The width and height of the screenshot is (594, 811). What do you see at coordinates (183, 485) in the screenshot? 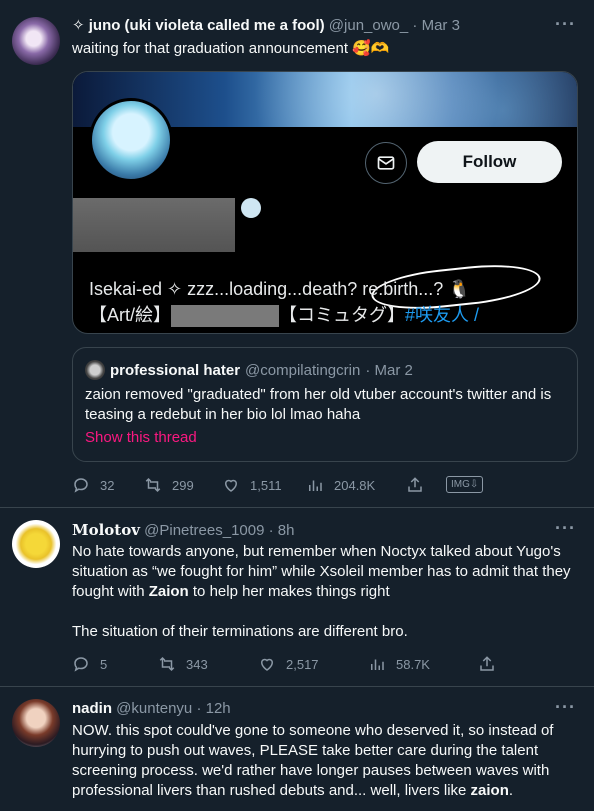
I see `retweet-count: 299` at bounding box center [183, 485].